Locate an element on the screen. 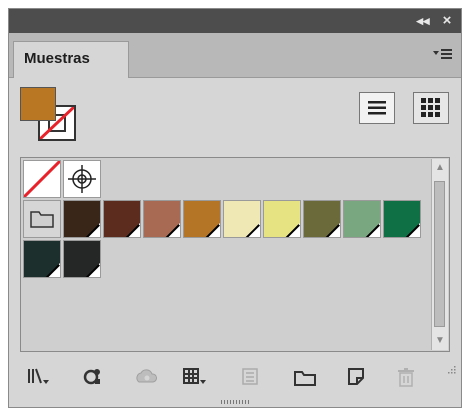 The width and height of the screenshot is (470, 412). panel-menu-icon is located at coordinates (442, 54).